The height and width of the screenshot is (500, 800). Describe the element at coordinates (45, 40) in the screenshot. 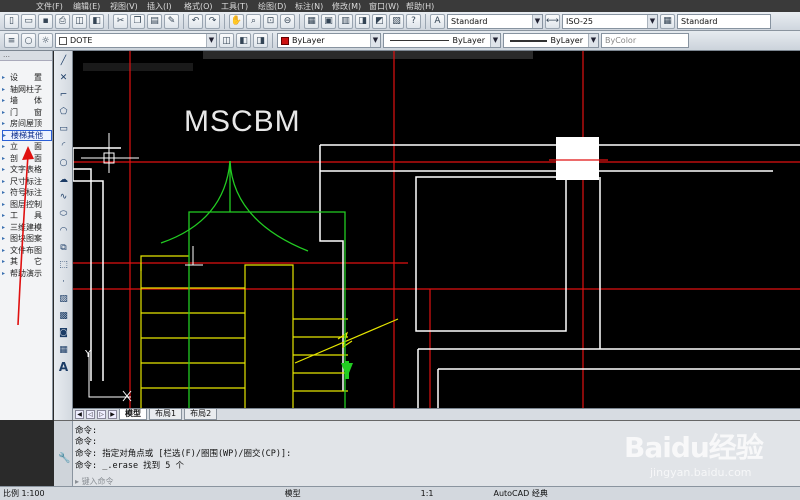

I see `sun-icon: ☼` at that location.